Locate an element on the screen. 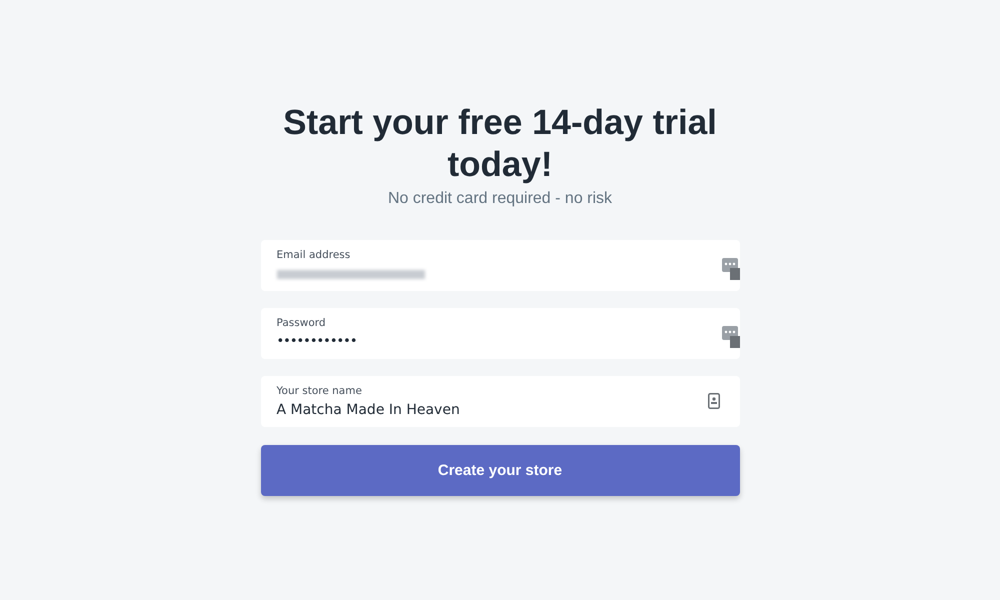 Image resolution: width=1000 pixels, height=600 pixels. field-value: A Matcha Made In Heaven is located at coordinates (368, 410).